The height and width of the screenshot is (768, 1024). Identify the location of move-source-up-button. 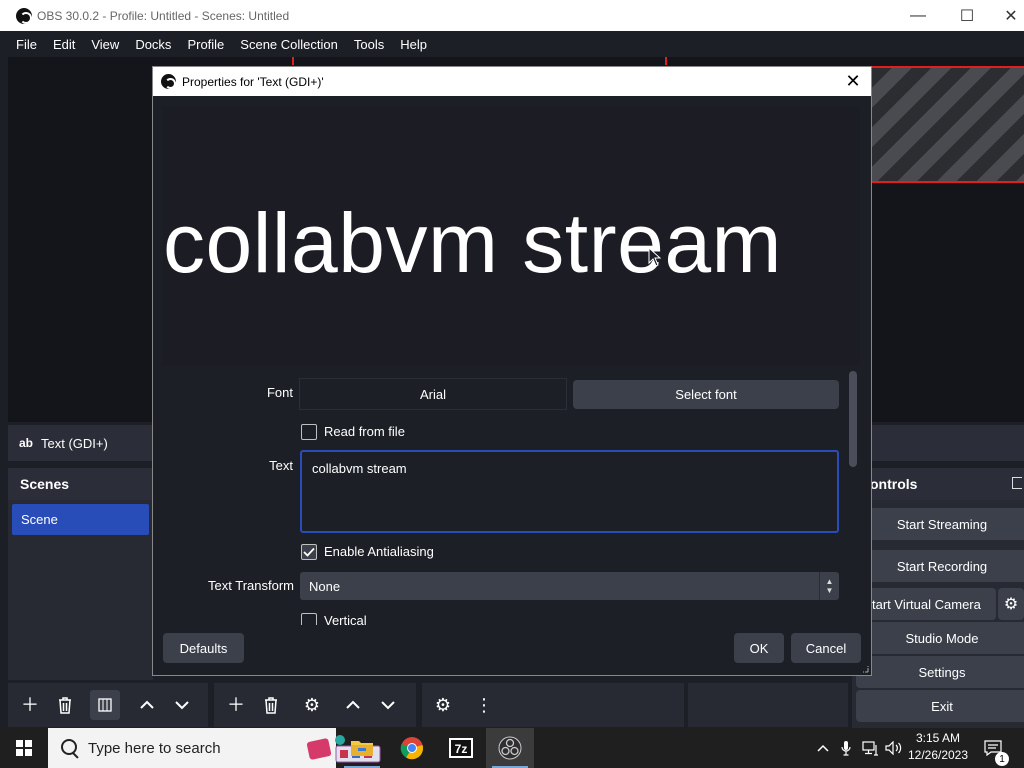
(353, 705).